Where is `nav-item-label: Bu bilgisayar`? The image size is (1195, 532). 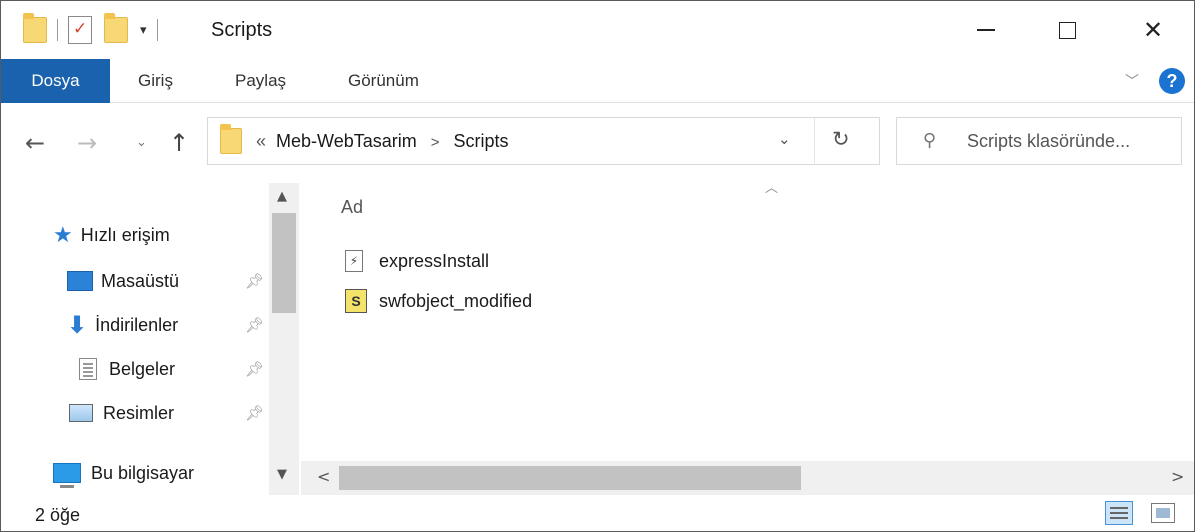 nav-item-label: Bu bilgisayar is located at coordinates (143, 472).